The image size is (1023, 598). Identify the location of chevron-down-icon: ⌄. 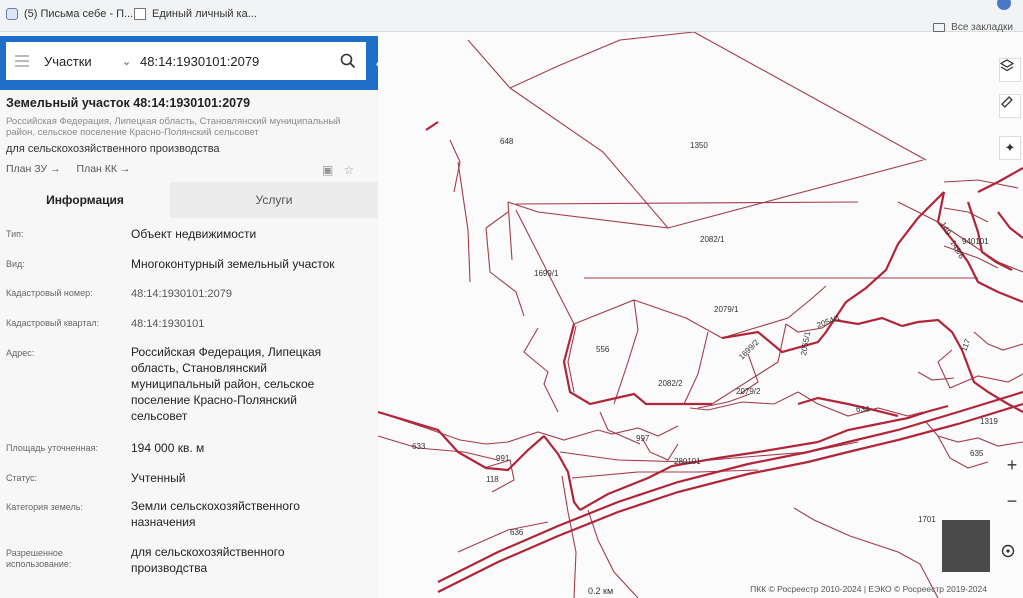
(131, 61).